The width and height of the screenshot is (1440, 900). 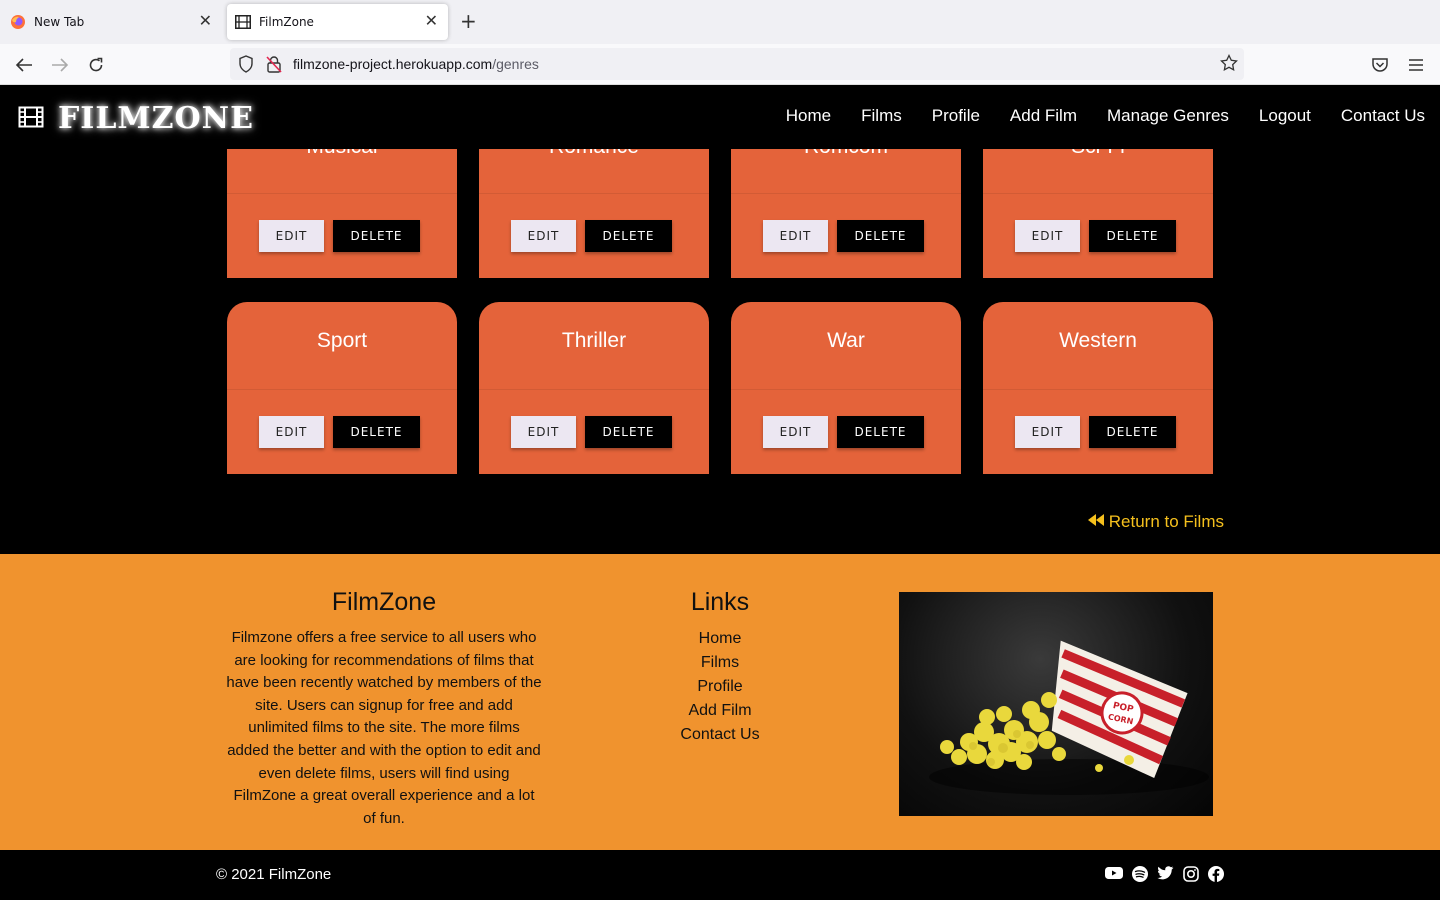 What do you see at coordinates (96, 65) in the screenshot?
I see `reload-icon` at bounding box center [96, 65].